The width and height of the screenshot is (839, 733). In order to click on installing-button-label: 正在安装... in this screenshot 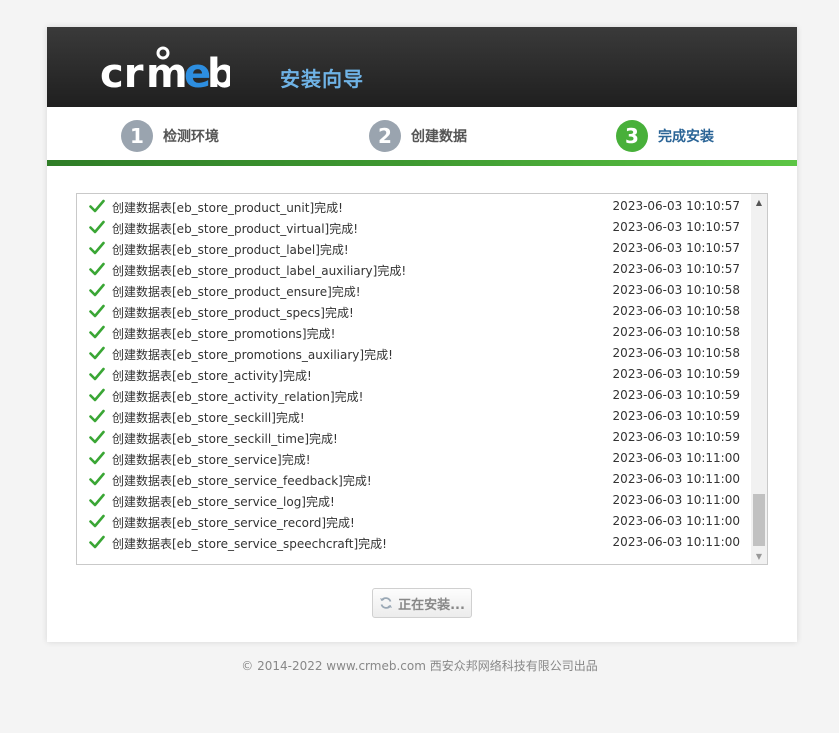, I will do `click(431, 605)`.